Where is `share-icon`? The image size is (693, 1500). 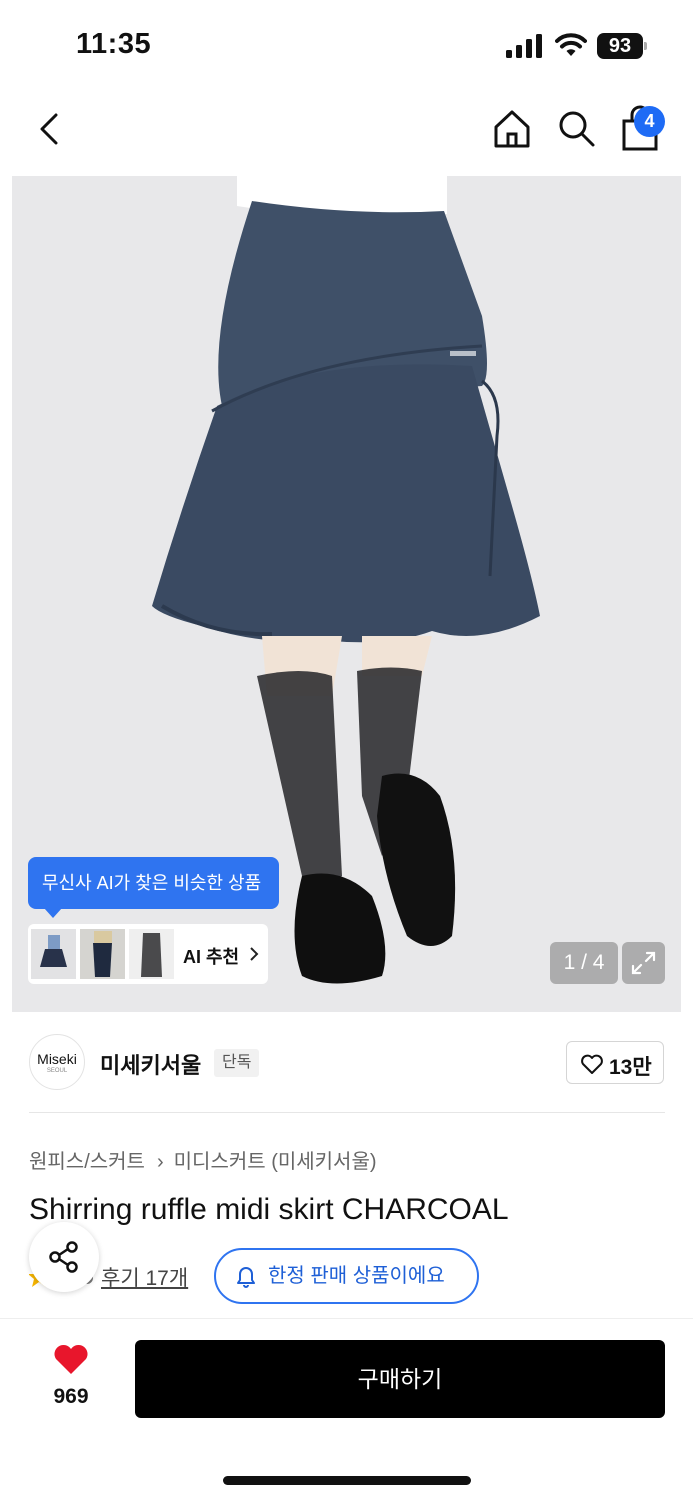
share-icon is located at coordinates (63, 1257).